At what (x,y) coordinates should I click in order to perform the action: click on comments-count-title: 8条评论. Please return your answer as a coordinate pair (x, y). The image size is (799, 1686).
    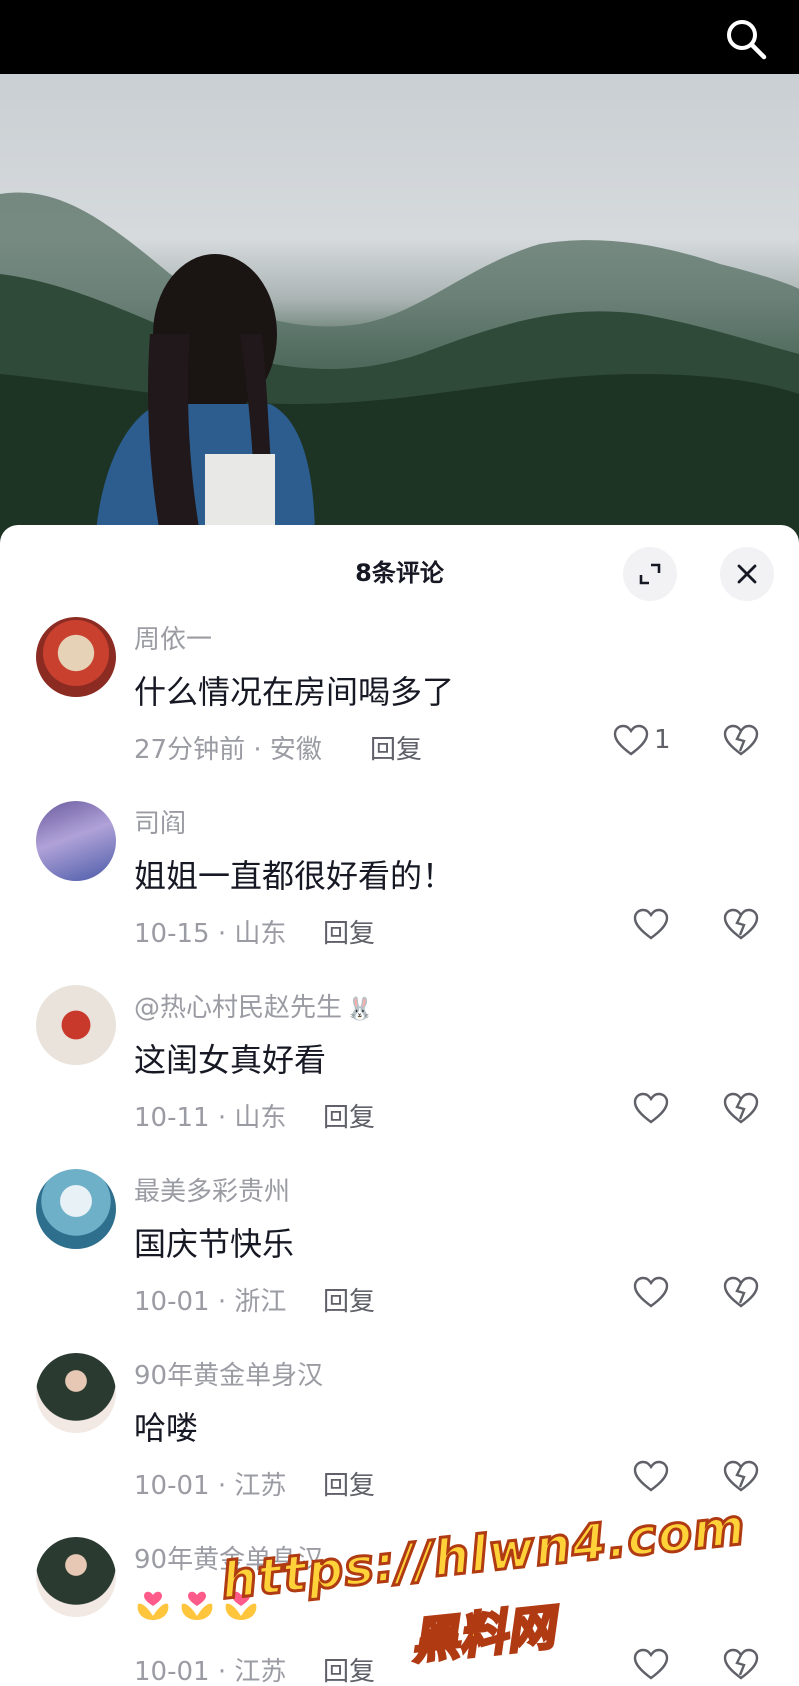
    Looking at the image, I should click on (399, 573).